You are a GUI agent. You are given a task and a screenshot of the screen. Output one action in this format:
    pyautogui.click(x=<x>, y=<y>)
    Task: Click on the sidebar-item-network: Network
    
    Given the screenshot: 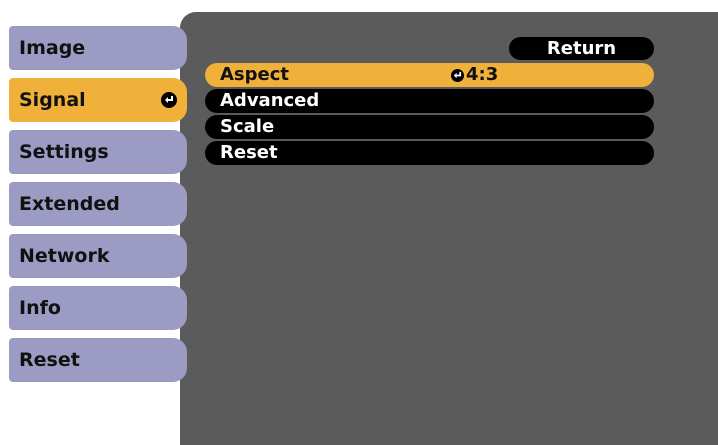 What is the action you would take?
    pyautogui.click(x=98, y=256)
    